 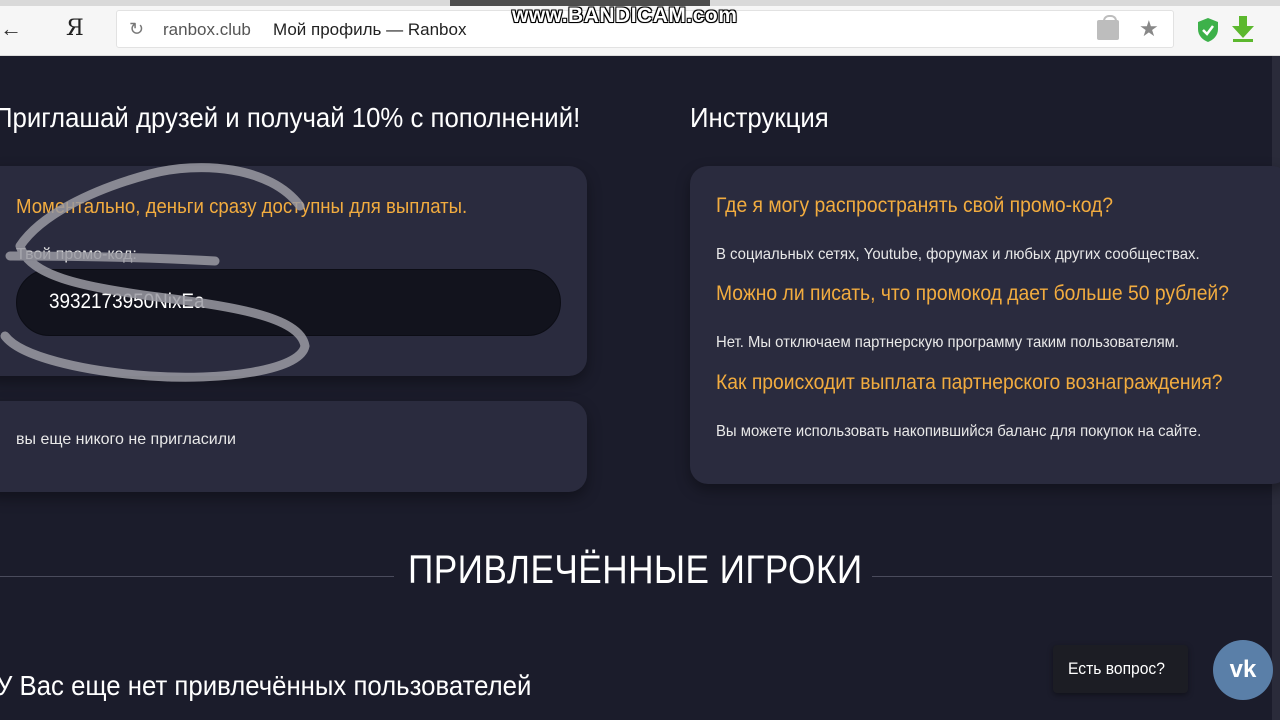 What do you see at coordinates (759, 117) in the screenshot?
I see `instructions-heading: Инструкция` at bounding box center [759, 117].